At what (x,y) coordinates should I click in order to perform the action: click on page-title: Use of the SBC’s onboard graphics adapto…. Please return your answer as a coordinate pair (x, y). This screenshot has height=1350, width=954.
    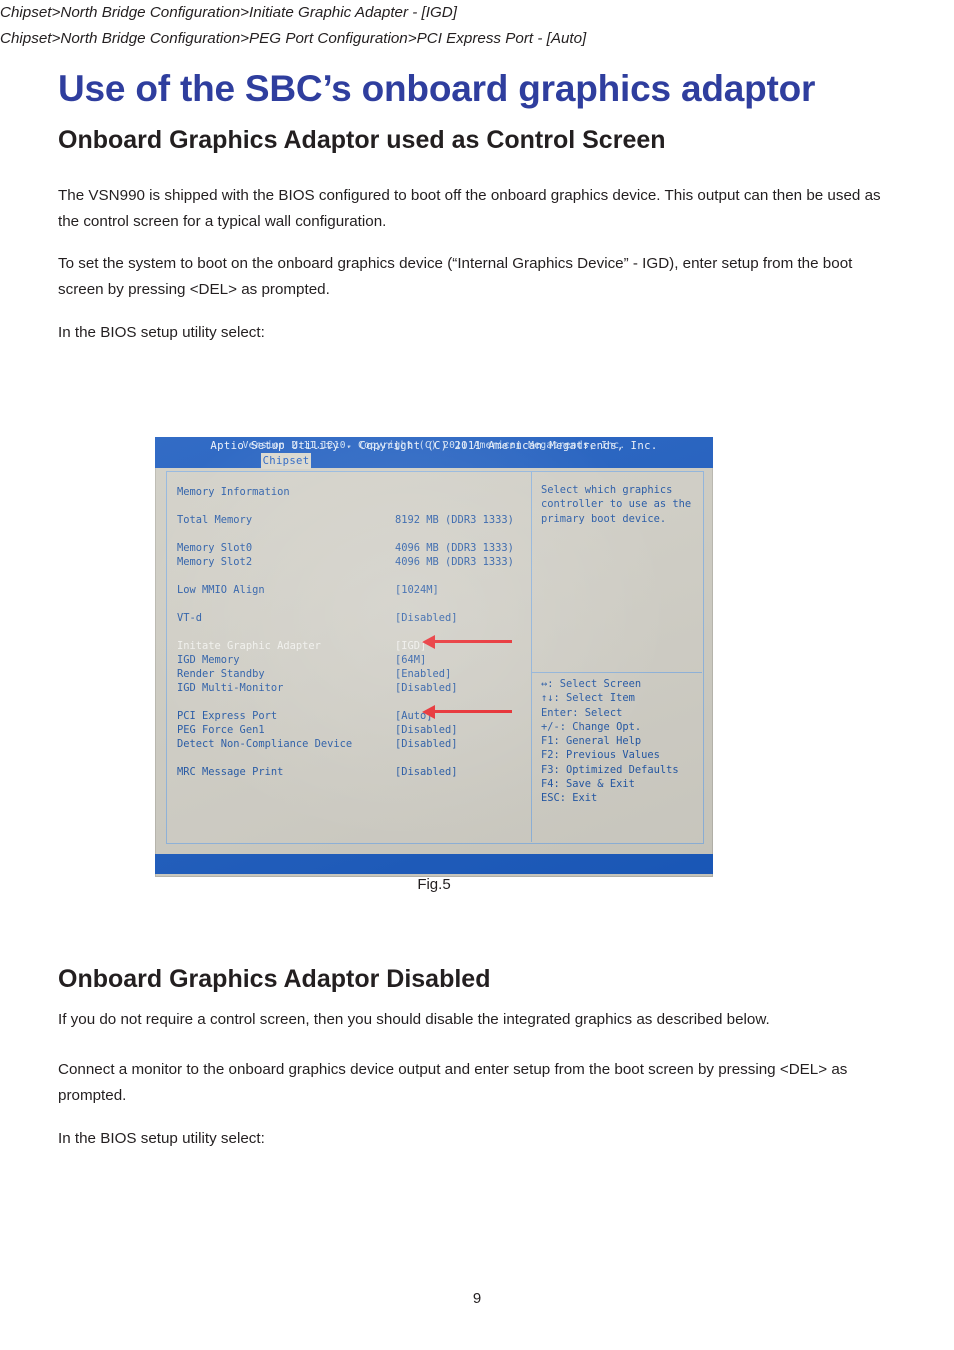
    Looking at the image, I should click on (437, 88).